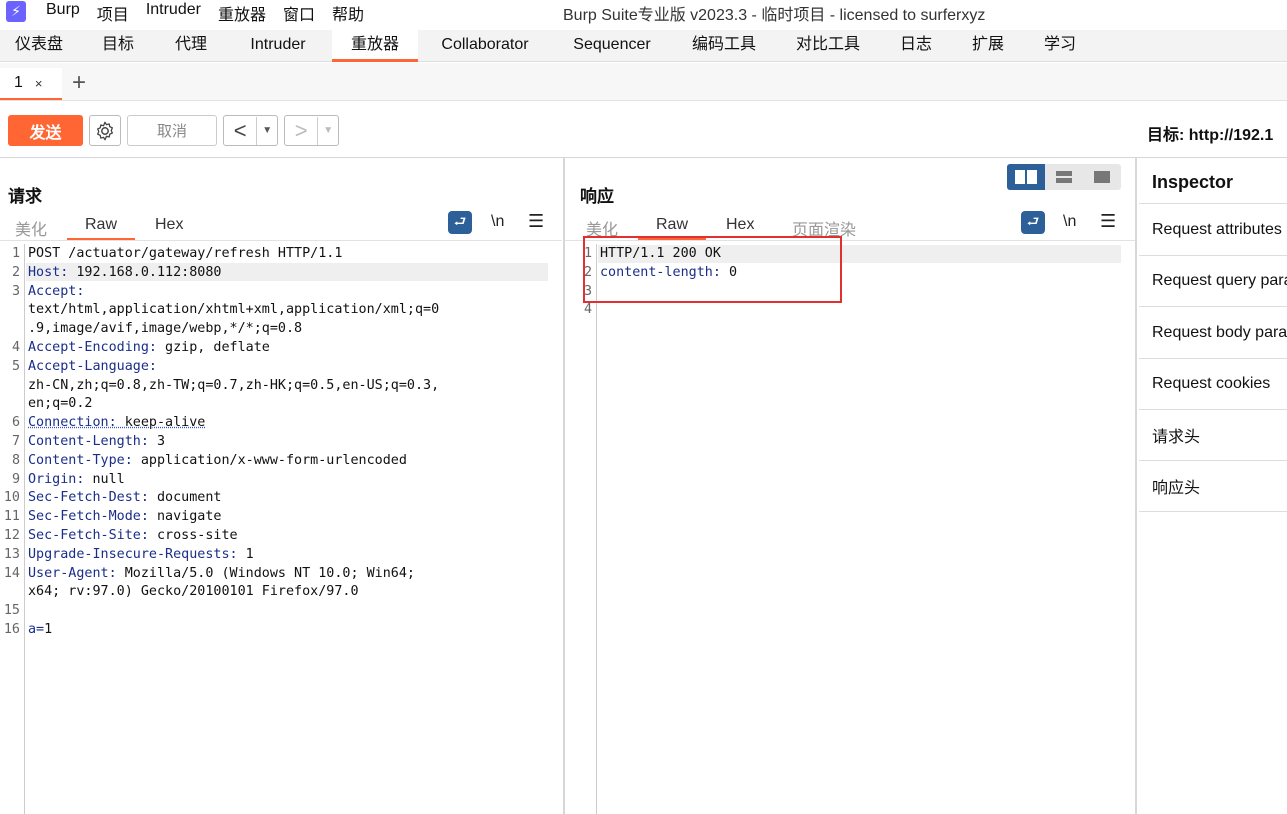 The height and width of the screenshot is (814, 1287). What do you see at coordinates (233, 480) in the screenshot?
I see `code-line: Origin: null` at bounding box center [233, 480].